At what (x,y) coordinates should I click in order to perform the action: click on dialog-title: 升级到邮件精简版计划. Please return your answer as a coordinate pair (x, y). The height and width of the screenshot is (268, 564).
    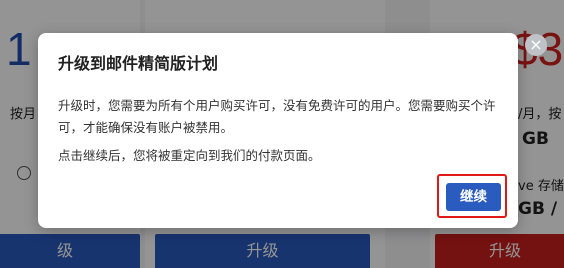
    Looking at the image, I should click on (138, 63).